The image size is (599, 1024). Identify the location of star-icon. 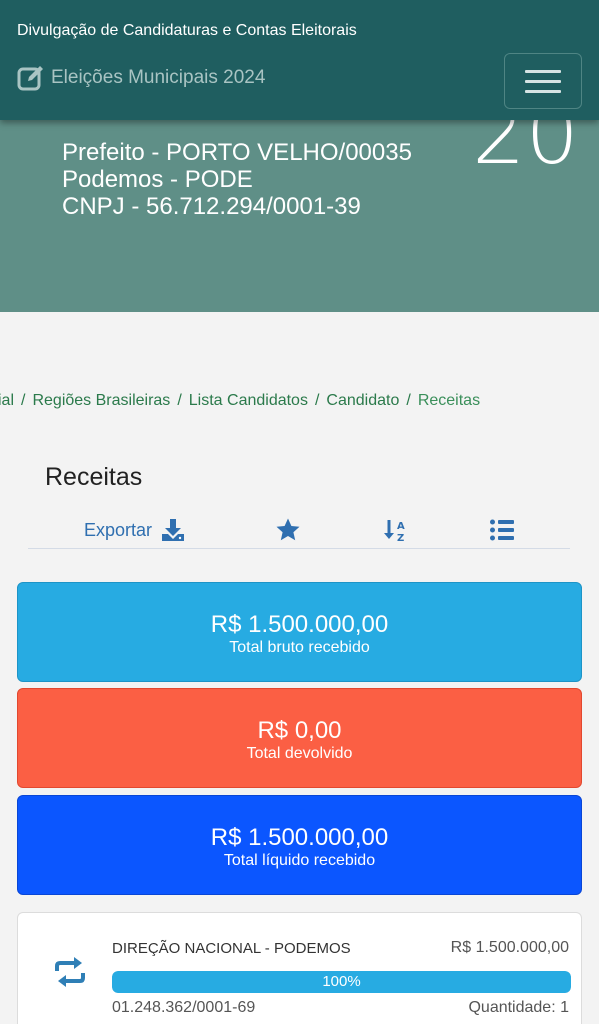
(288, 529).